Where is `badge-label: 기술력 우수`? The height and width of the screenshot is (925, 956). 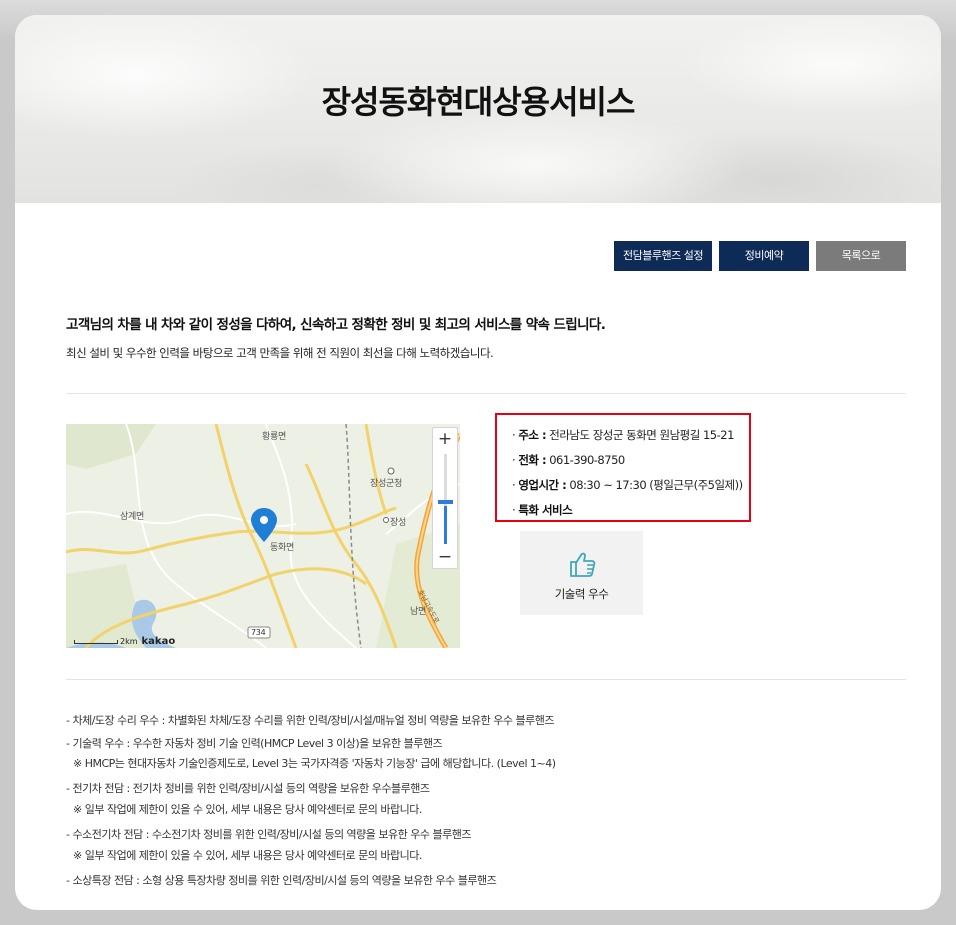 badge-label: 기술력 우수 is located at coordinates (581, 594).